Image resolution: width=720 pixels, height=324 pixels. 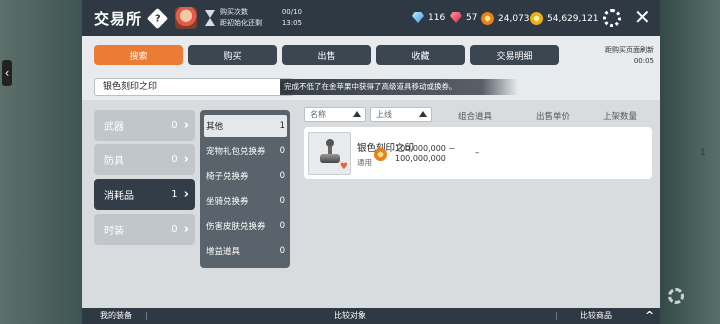 What do you see at coordinates (573, 18) in the screenshot?
I see `meso-amount: 54,629,121` at bounding box center [573, 18].